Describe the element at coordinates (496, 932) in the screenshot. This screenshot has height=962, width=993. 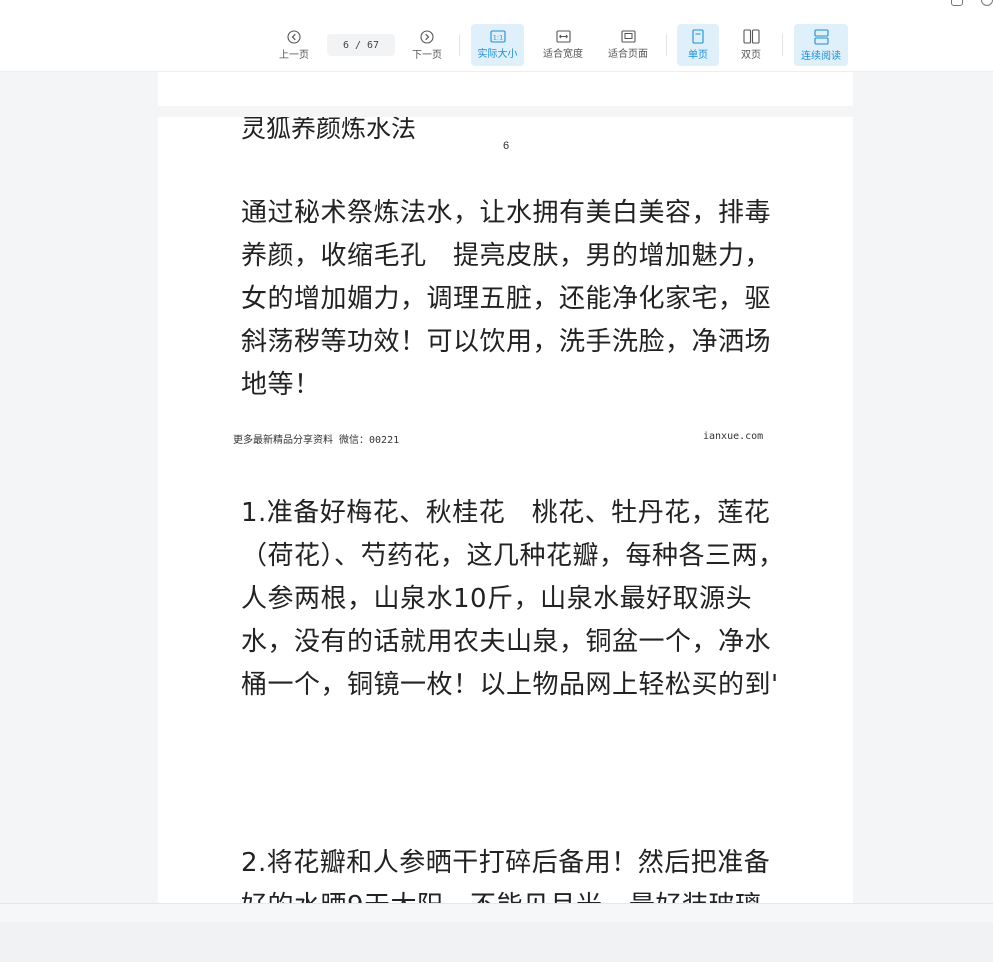
I see `bottom-panel` at that location.